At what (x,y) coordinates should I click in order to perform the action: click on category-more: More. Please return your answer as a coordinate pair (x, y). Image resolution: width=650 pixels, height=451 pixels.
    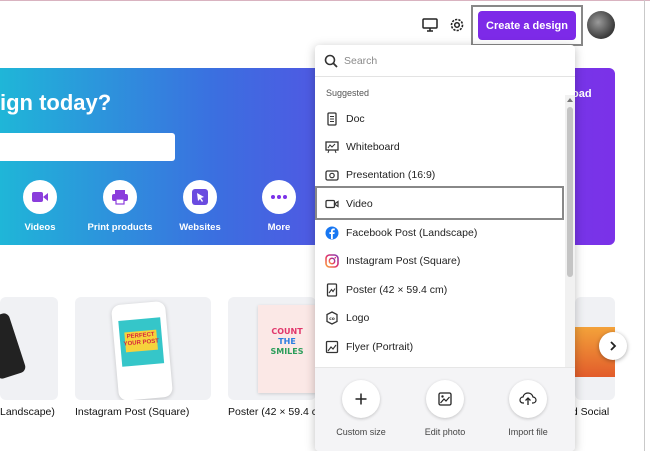
    Looking at the image, I should click on (279, 206).